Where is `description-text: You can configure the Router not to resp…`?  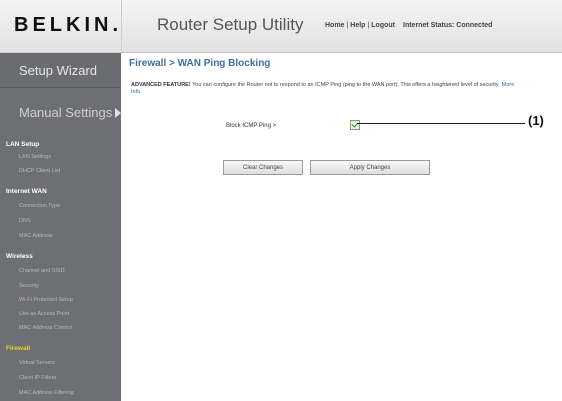
description-text: You can configure the Router not to resp… is located at coordinates (345, 85).